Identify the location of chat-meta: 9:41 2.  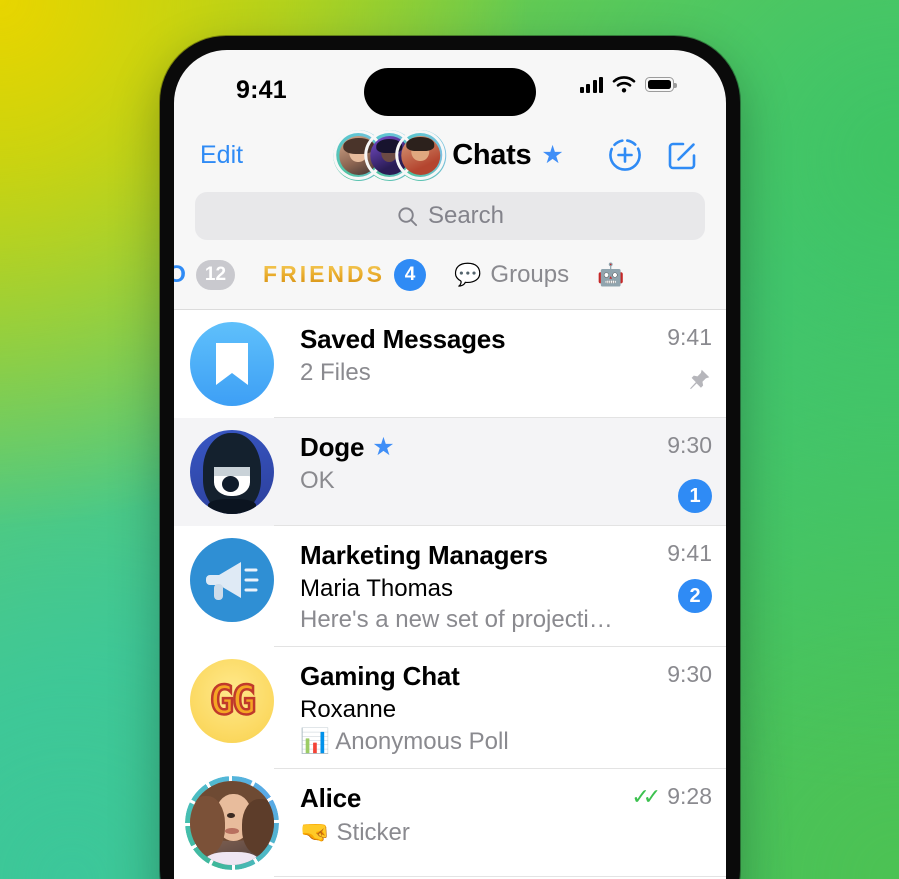
(672, 587).